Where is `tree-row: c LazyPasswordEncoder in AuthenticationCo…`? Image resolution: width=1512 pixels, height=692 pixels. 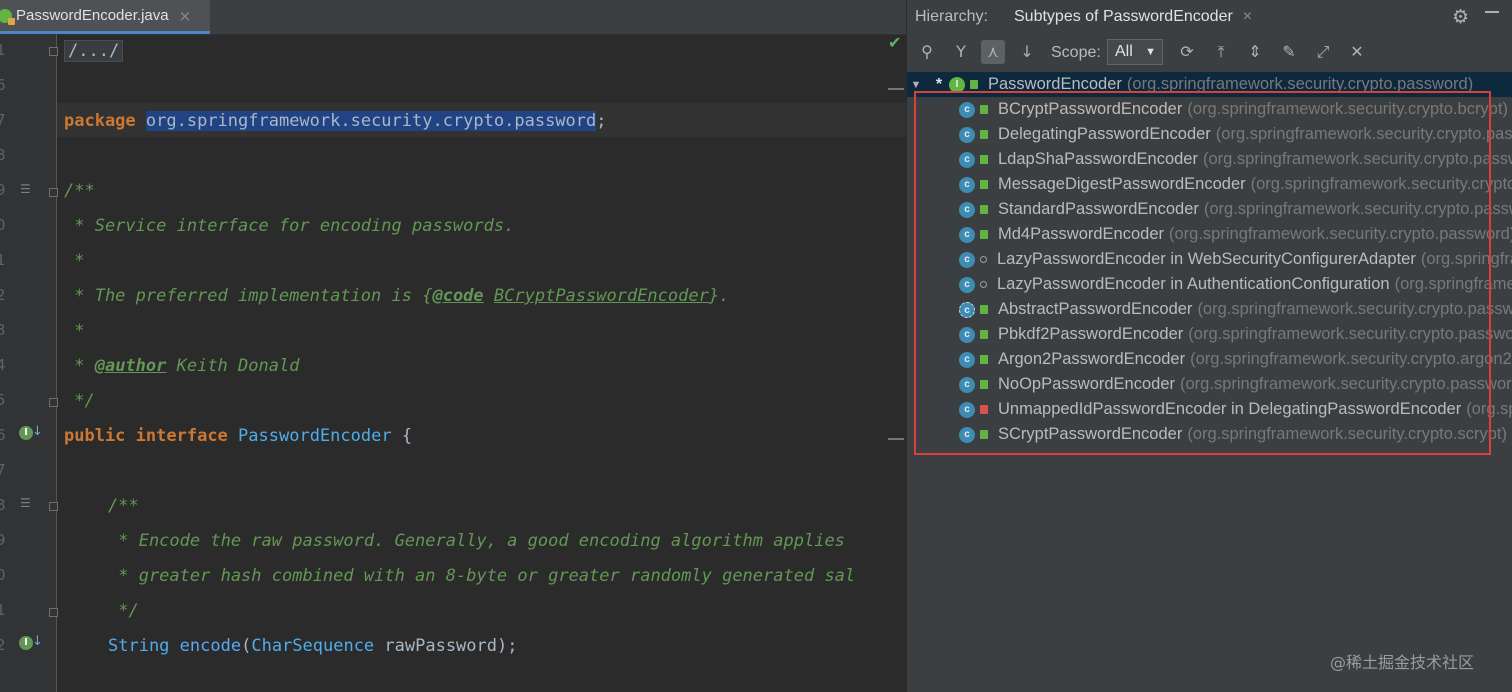
tree-row: c LazyPasswordEncoder in AuthenticationCo… is located at coordinates (1209, 284).